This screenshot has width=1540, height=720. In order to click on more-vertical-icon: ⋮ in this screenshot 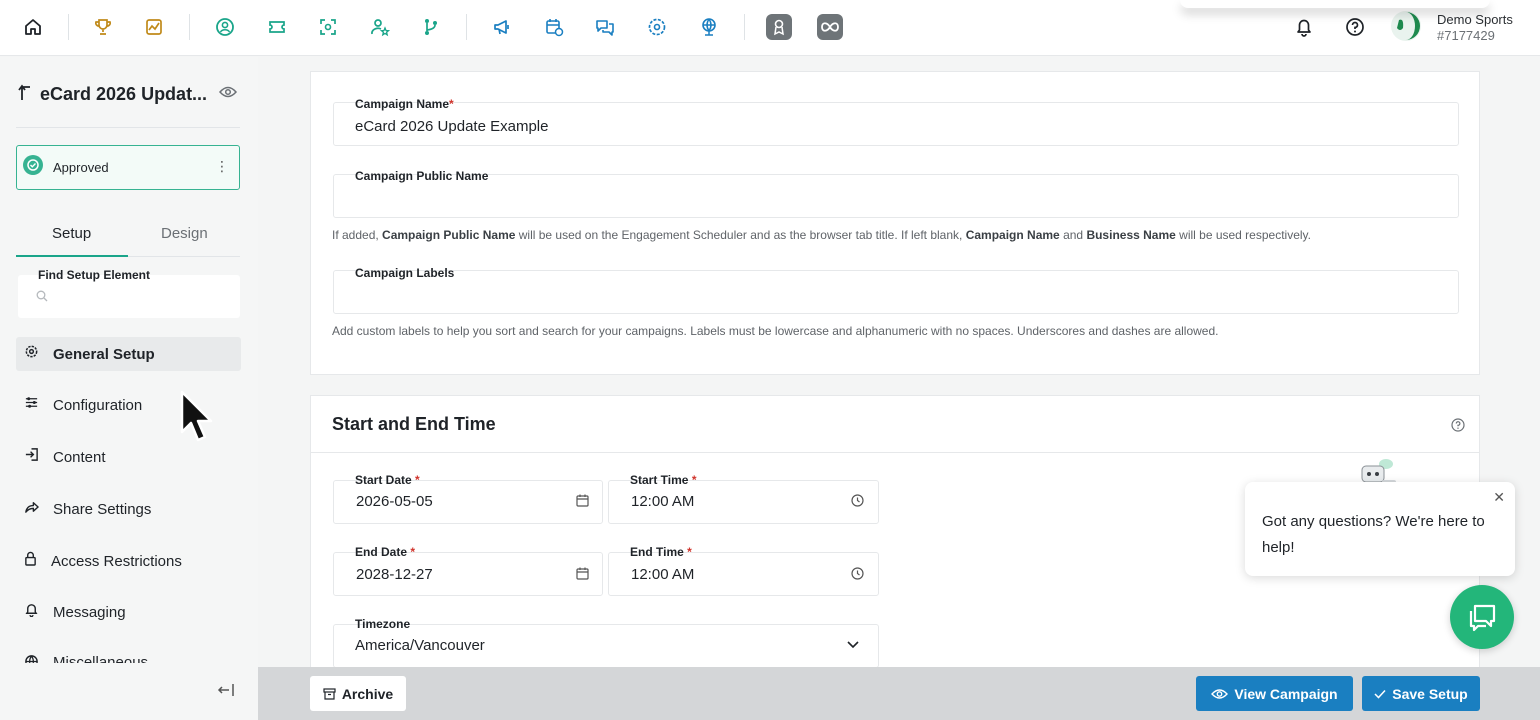, I will do `click(222, 166)`.